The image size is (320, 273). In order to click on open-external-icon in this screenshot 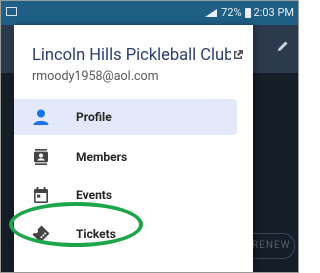, I will do `click(238, 55)`.